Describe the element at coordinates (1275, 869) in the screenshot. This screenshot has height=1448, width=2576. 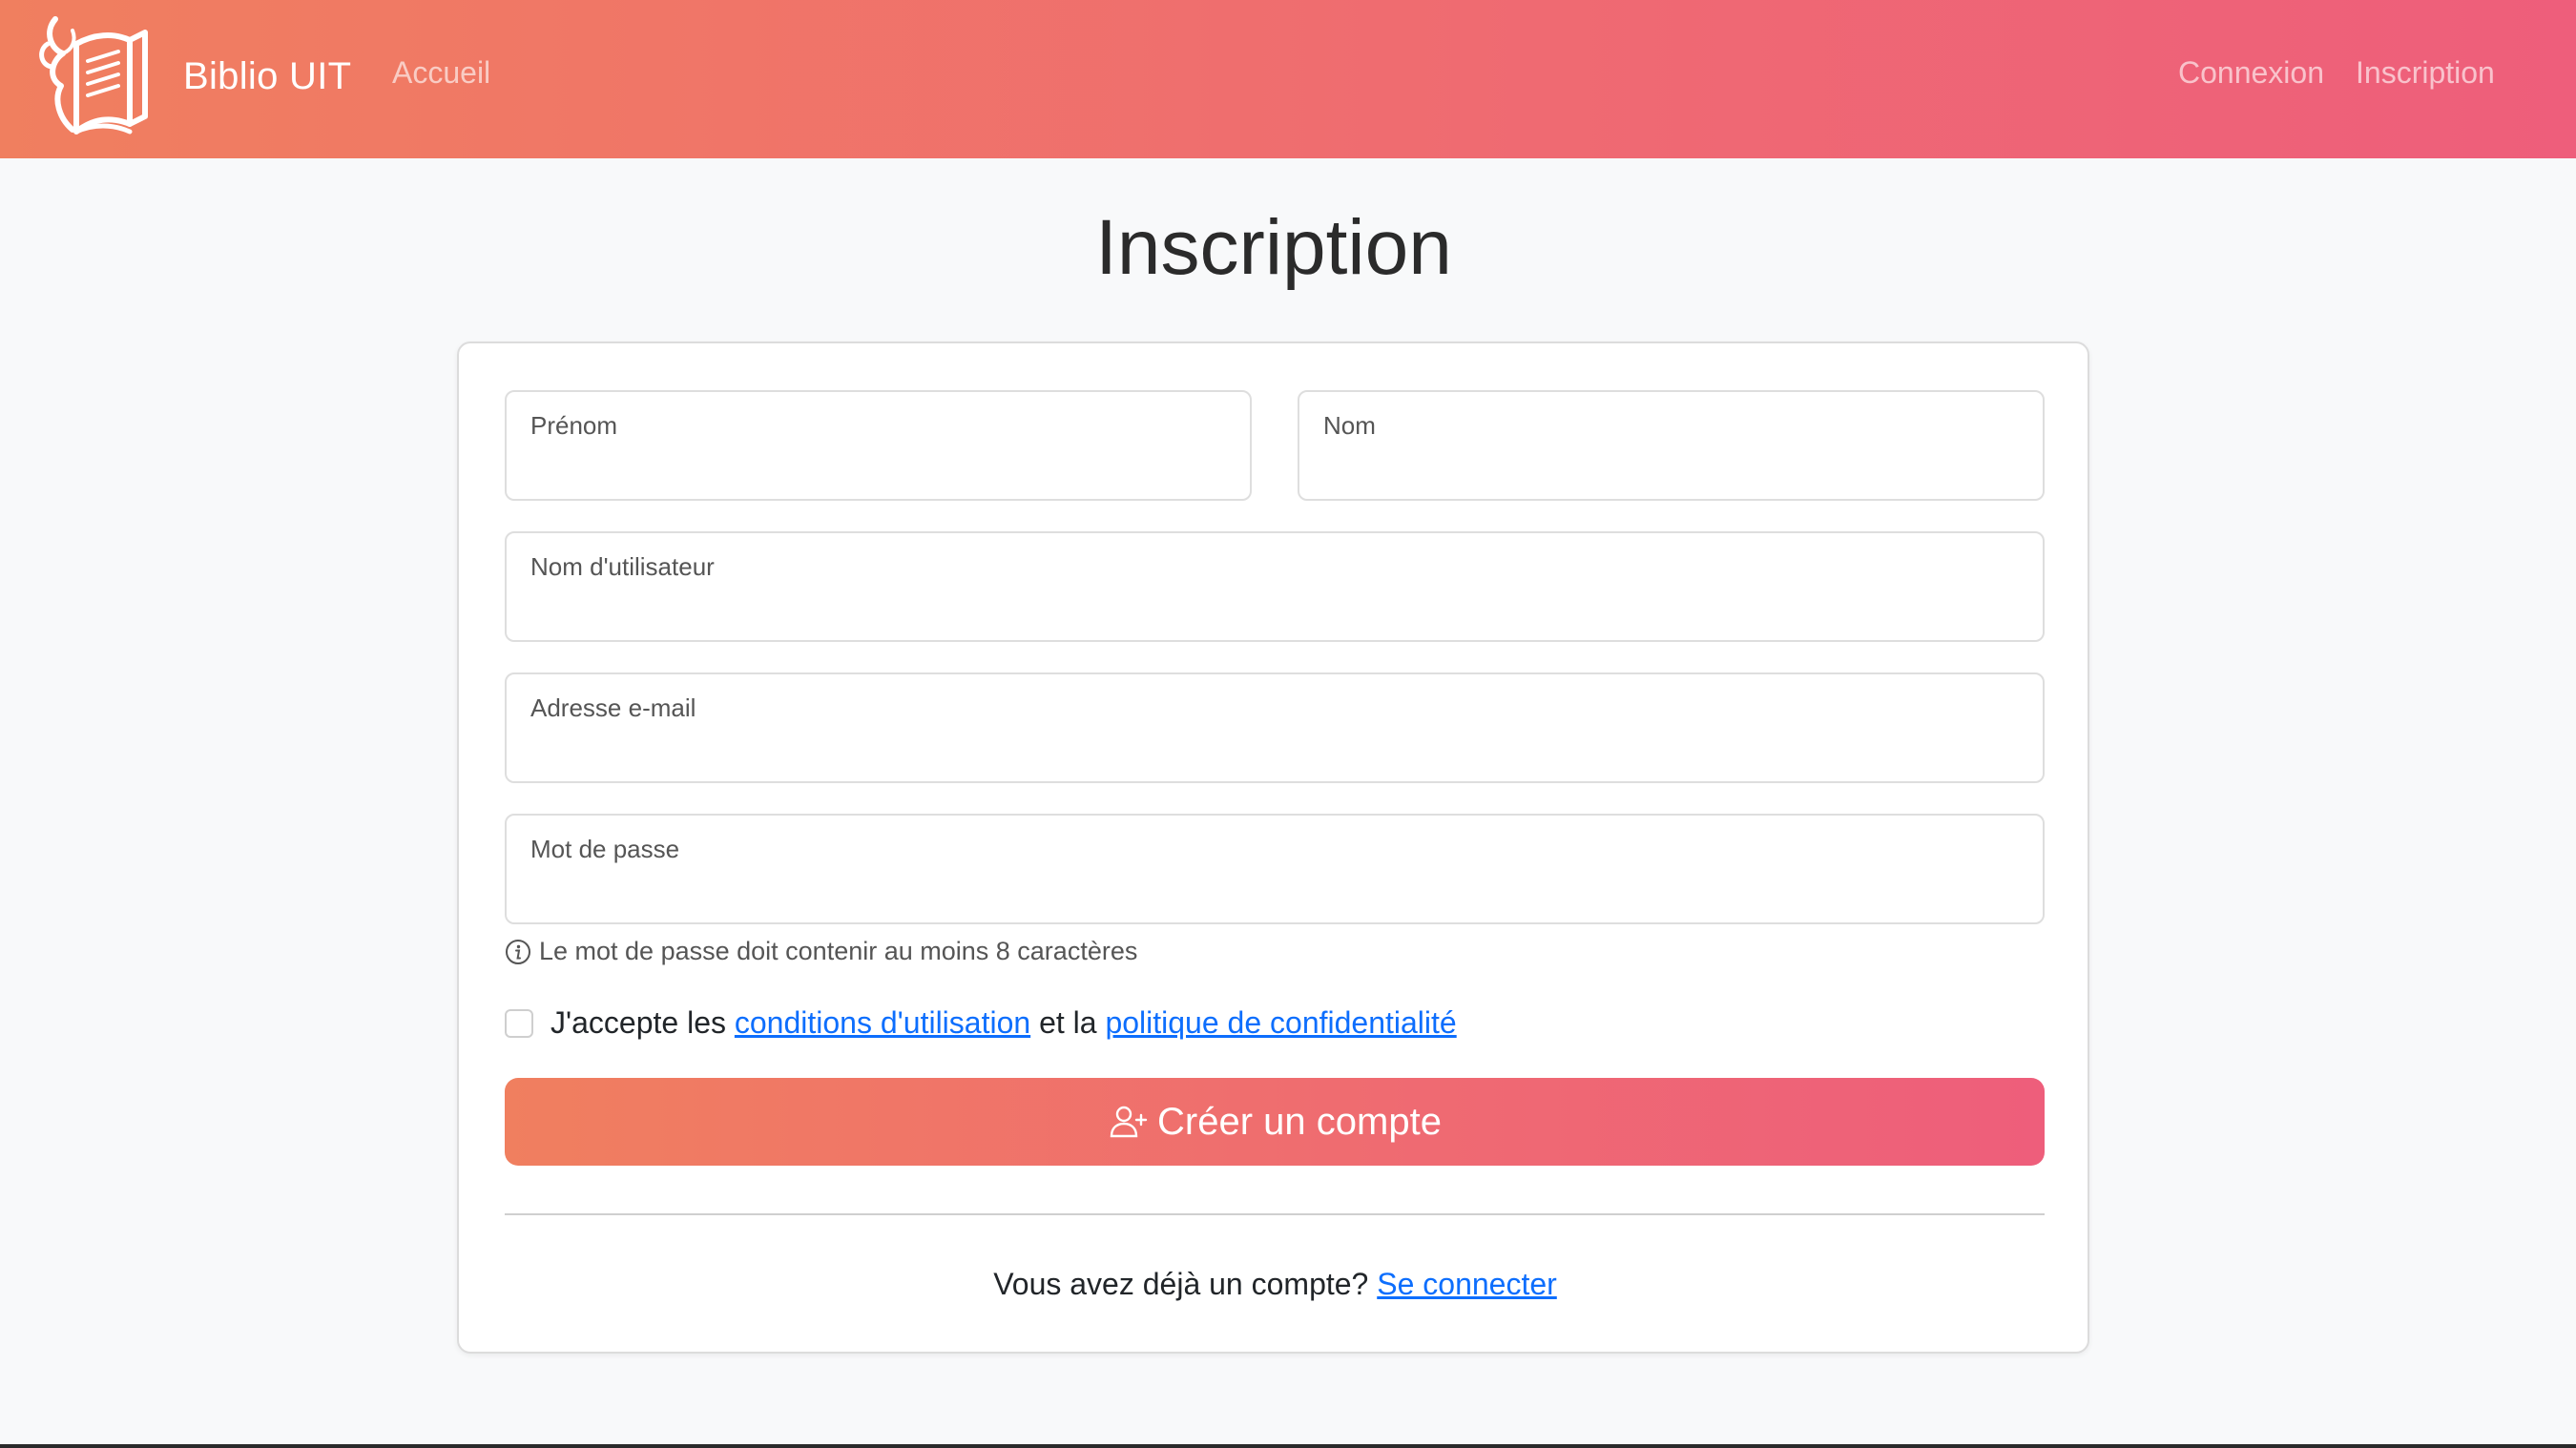
I see `password-field: Mot de passe` at that location.